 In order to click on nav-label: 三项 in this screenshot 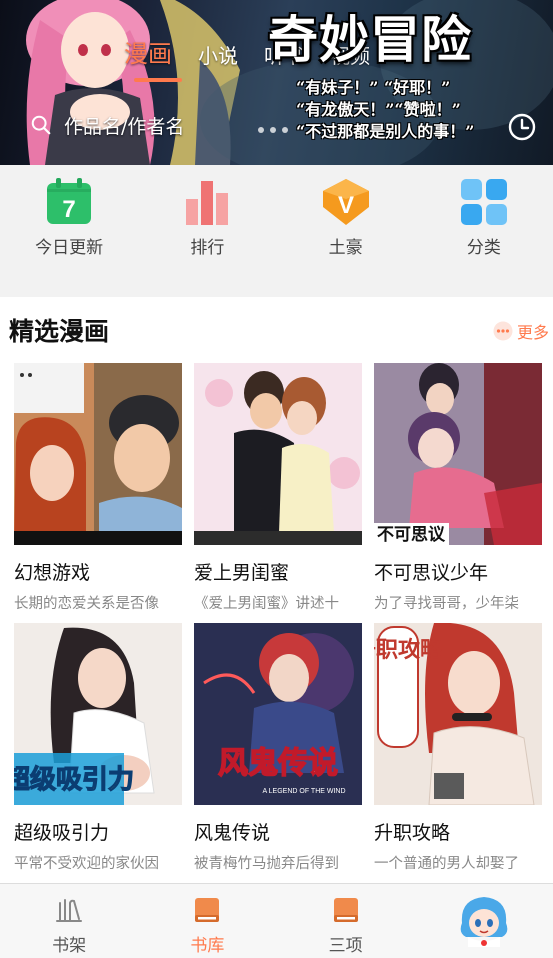, I will do `click(345, 946)`.